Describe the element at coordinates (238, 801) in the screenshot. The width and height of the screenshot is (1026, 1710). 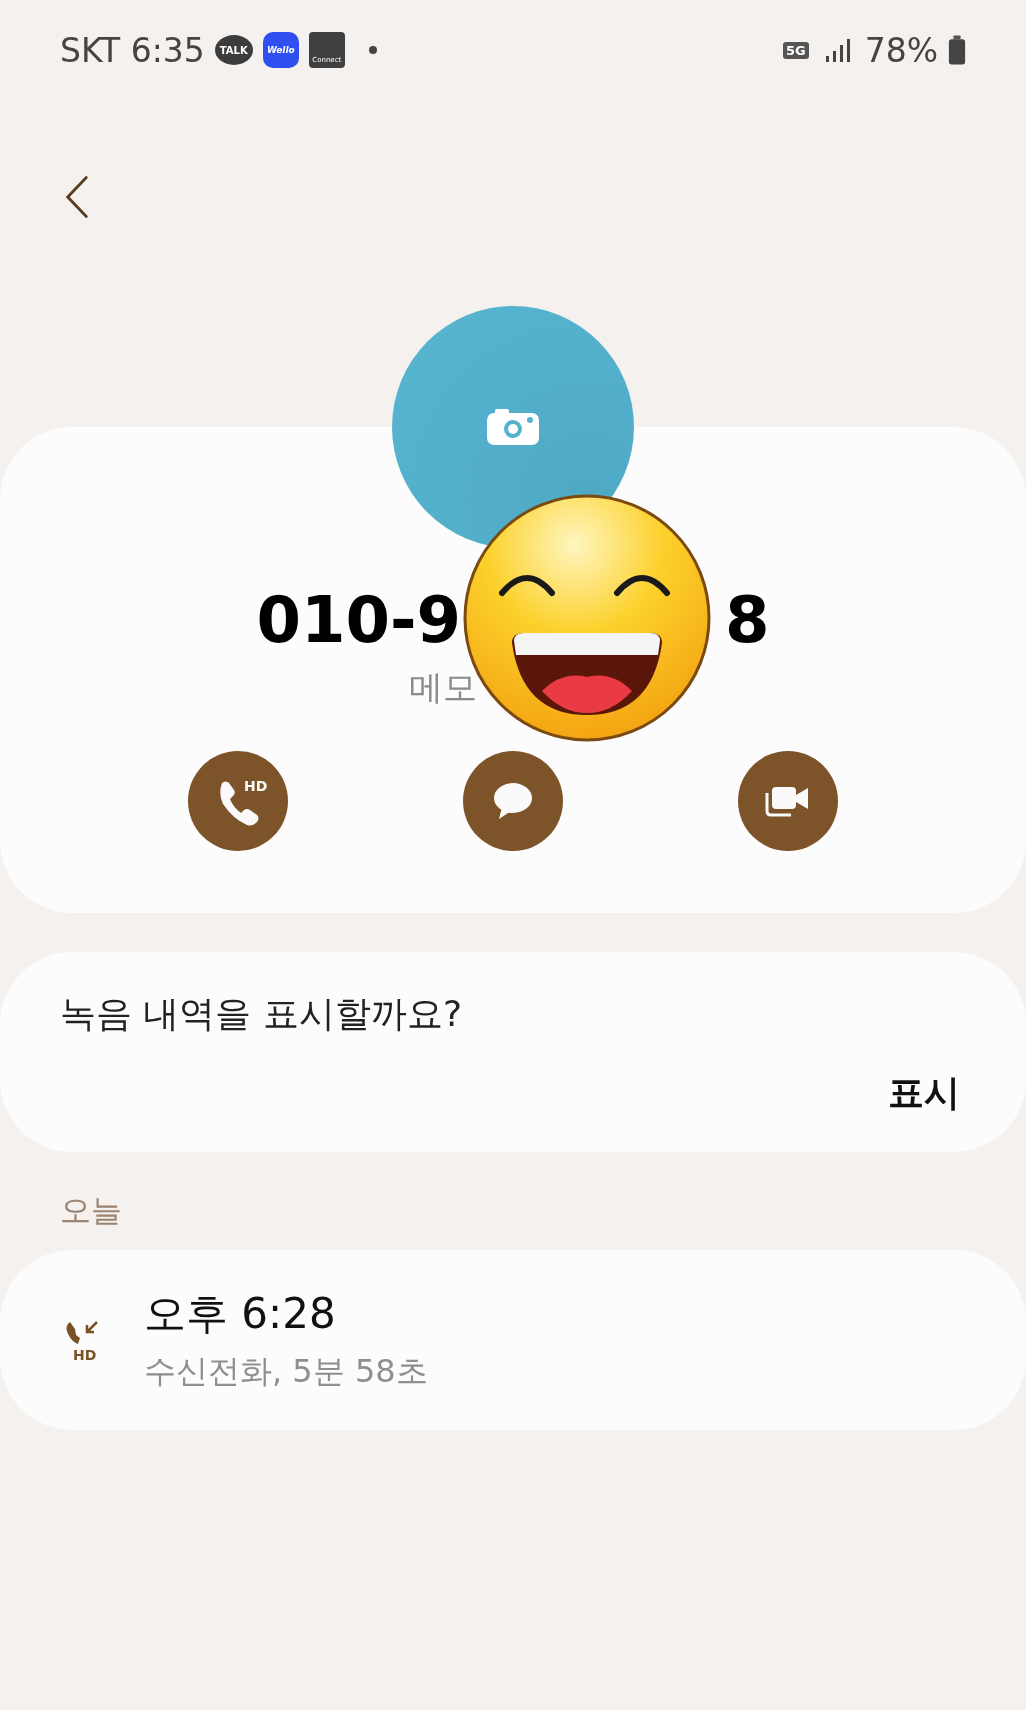
I see `call-button: HD` at that location.